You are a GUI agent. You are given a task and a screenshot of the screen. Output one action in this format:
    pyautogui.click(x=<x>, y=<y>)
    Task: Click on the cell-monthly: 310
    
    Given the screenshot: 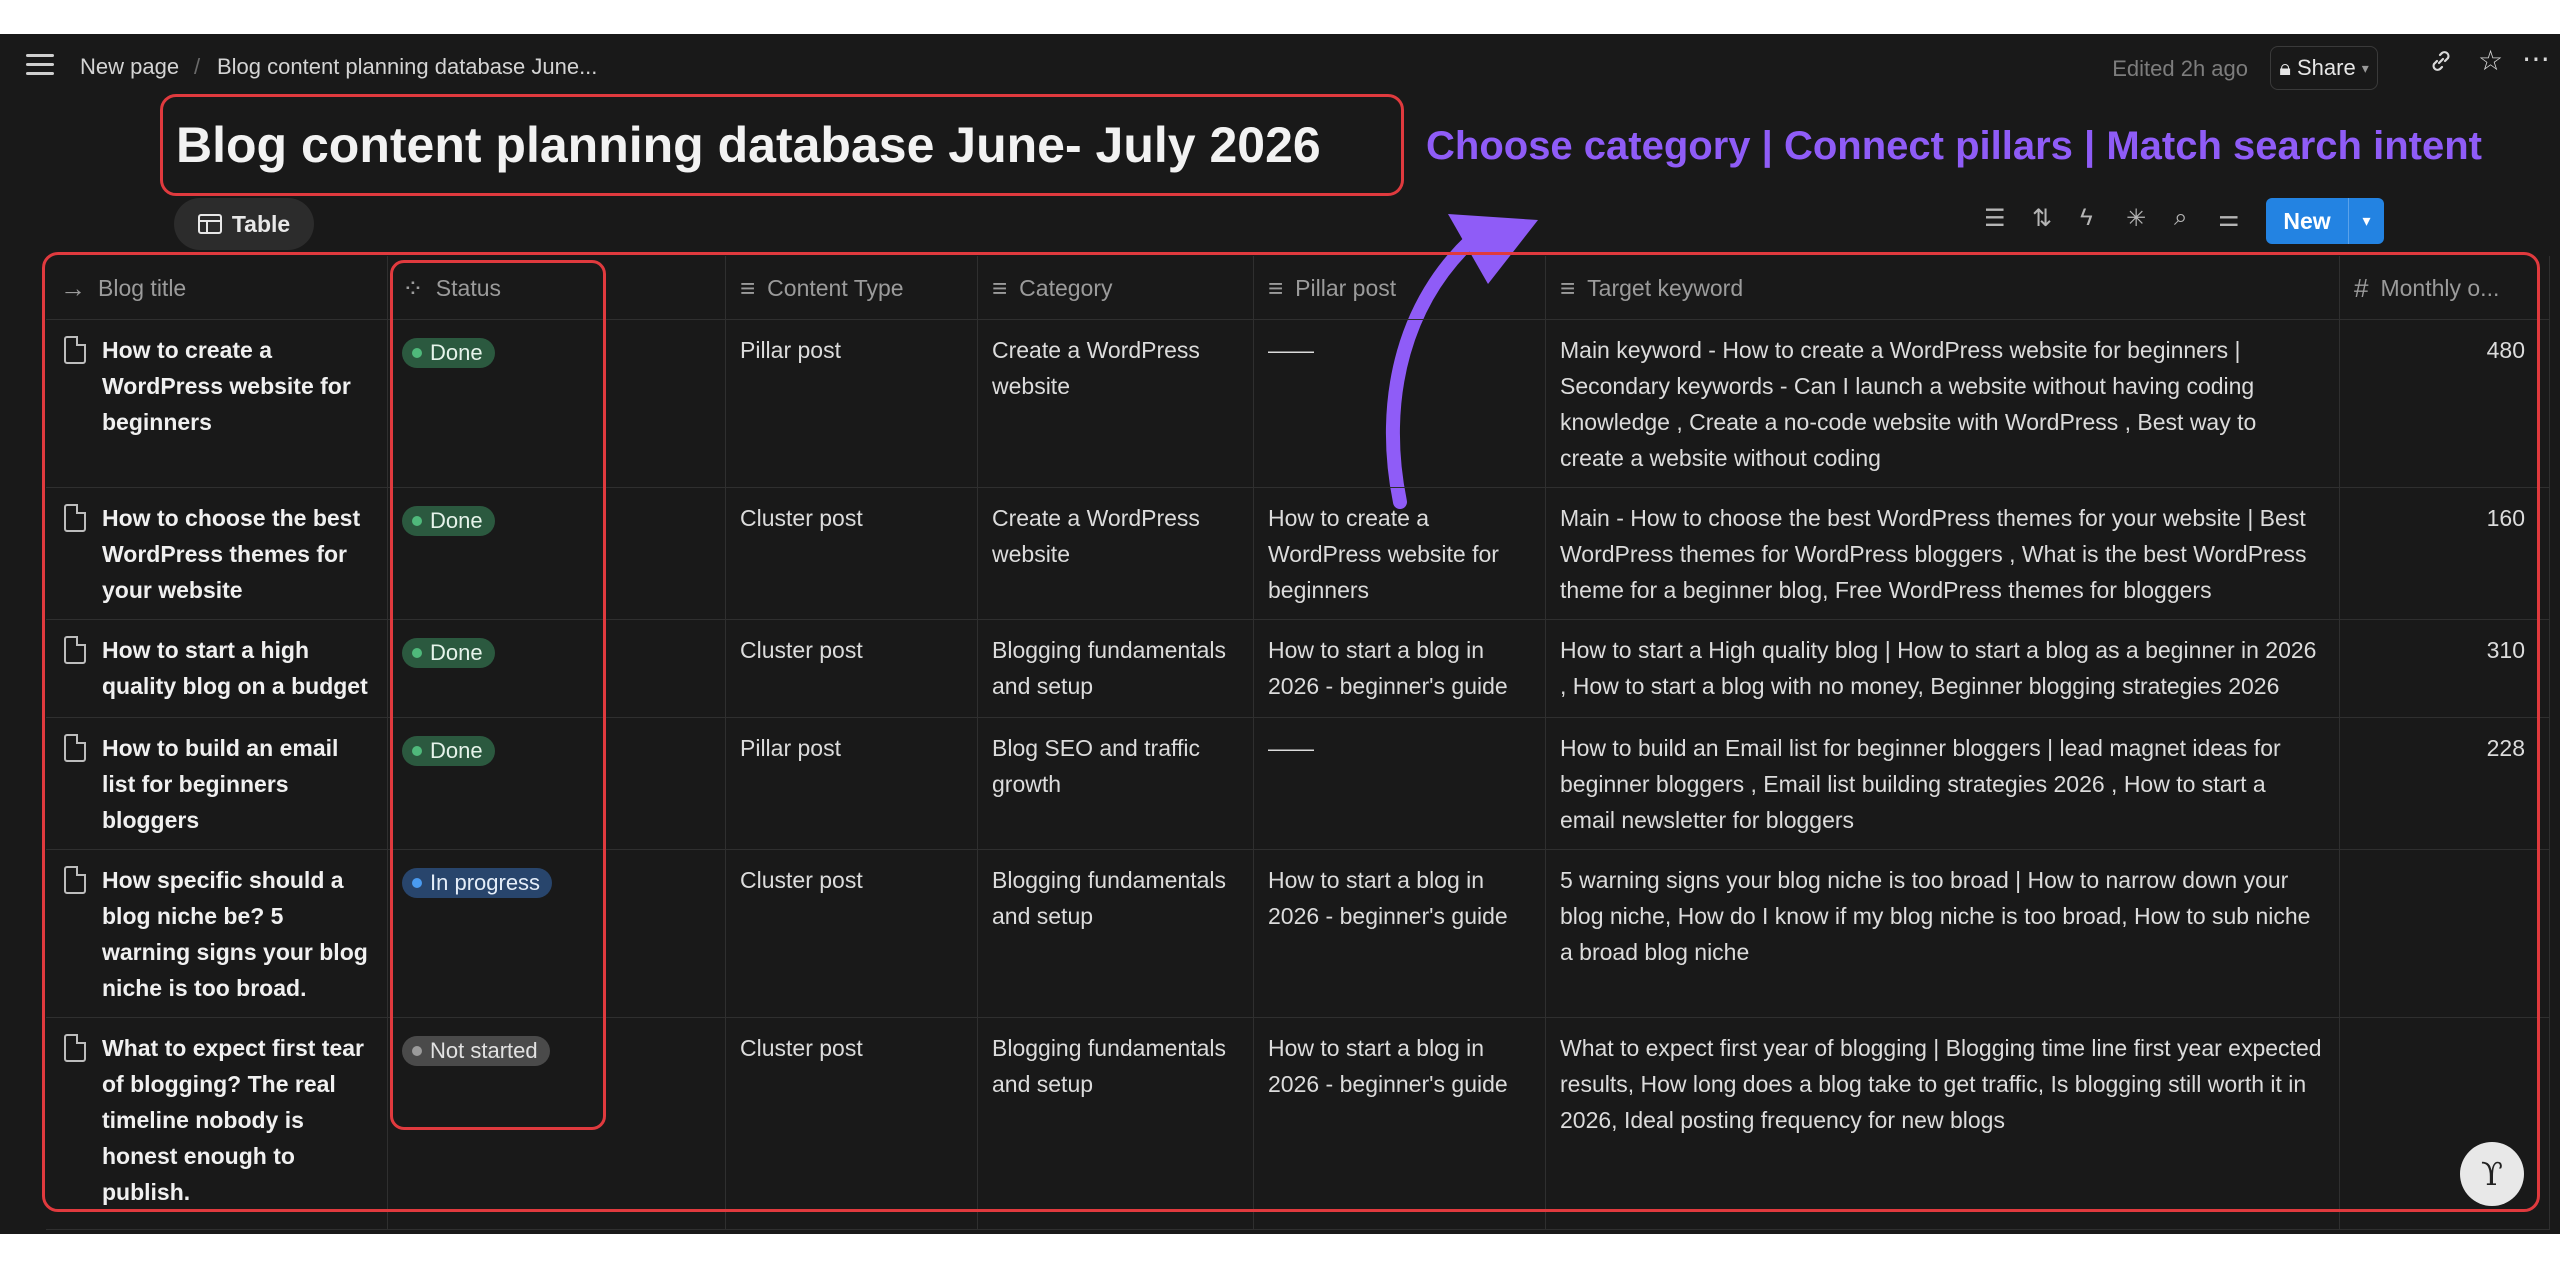 What is the action you would take?
    pyautogui.click(x=2445, y=668)
    